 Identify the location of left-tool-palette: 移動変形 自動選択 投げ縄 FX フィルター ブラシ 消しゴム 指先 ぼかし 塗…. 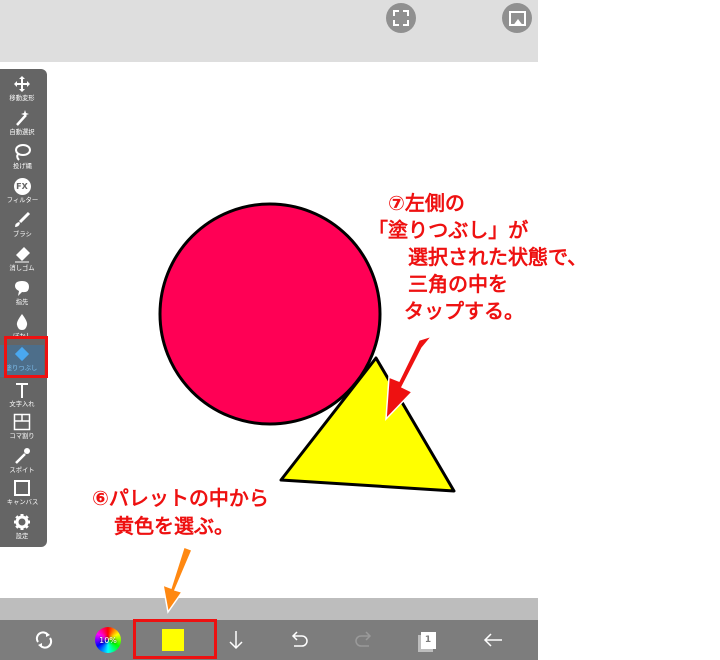
(23, 308).